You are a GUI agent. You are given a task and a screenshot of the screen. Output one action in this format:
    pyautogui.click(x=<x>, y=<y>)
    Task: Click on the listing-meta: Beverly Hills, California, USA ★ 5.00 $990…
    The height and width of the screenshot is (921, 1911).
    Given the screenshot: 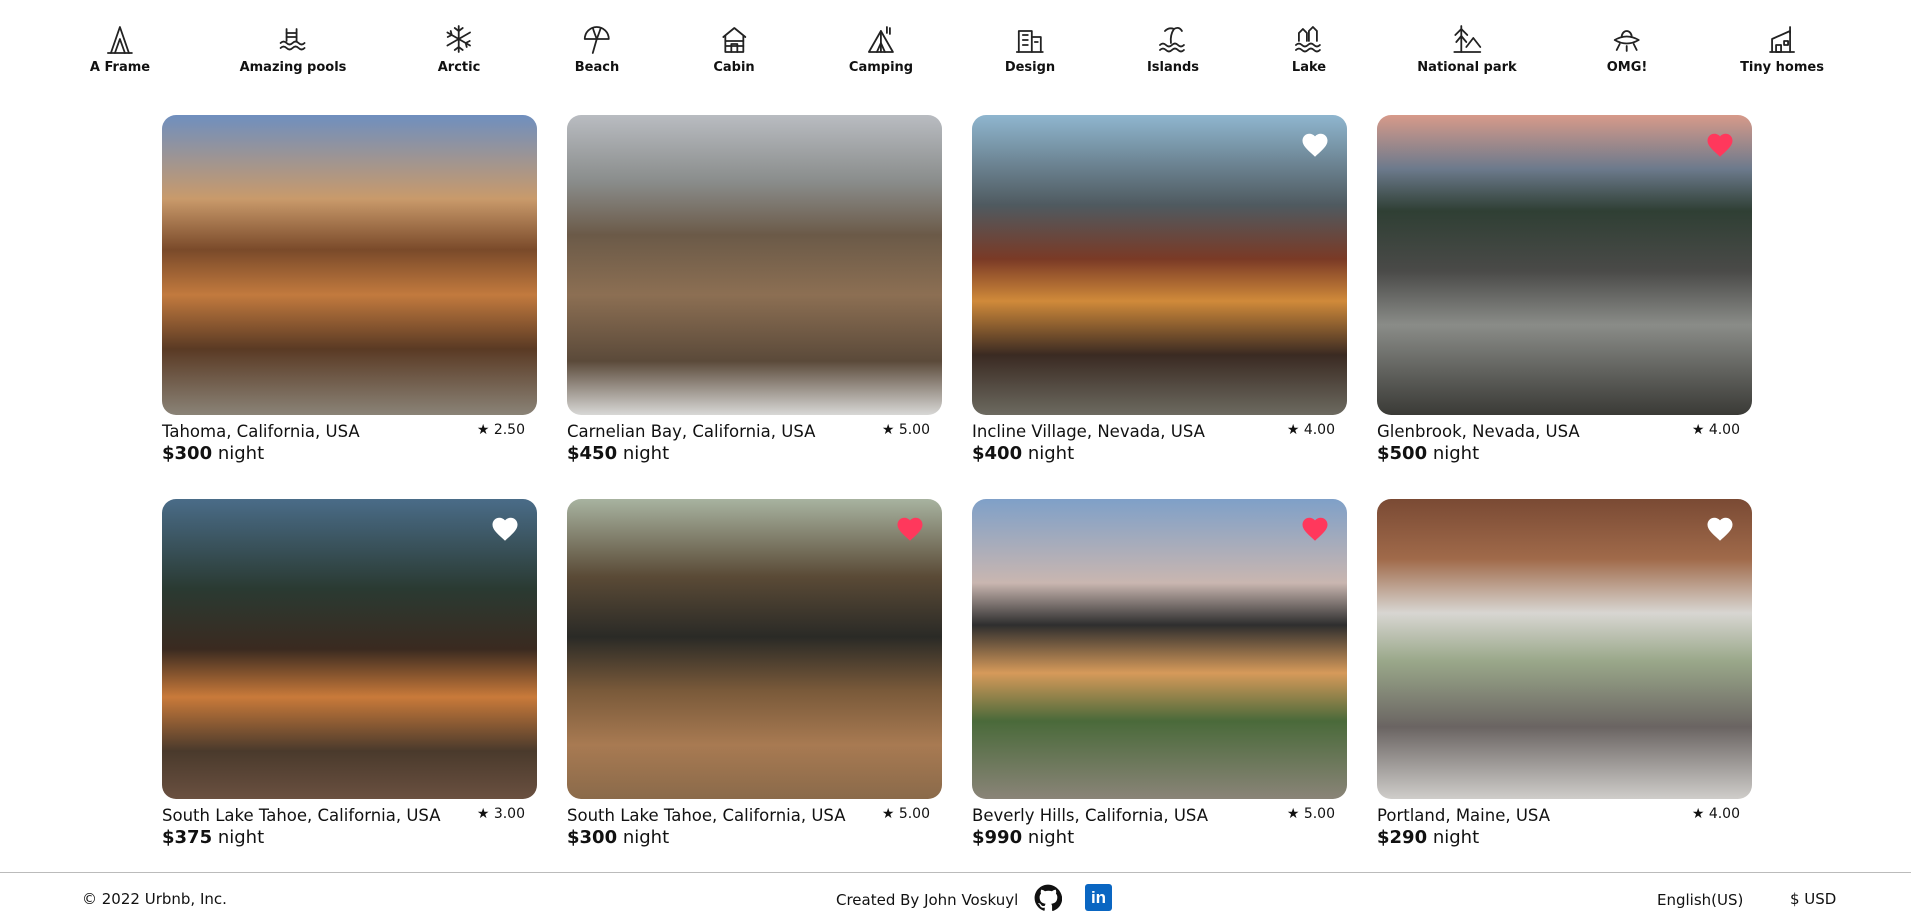 What is the action you would take?
    pyautogui.click(x=1159, y=829)
    